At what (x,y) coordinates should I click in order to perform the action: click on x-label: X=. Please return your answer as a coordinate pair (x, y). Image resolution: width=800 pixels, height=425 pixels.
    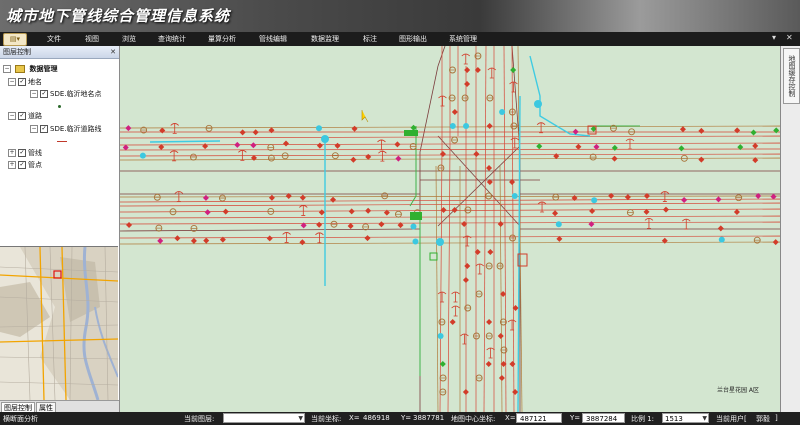
    Looking at the image, I should click on (354, 418).